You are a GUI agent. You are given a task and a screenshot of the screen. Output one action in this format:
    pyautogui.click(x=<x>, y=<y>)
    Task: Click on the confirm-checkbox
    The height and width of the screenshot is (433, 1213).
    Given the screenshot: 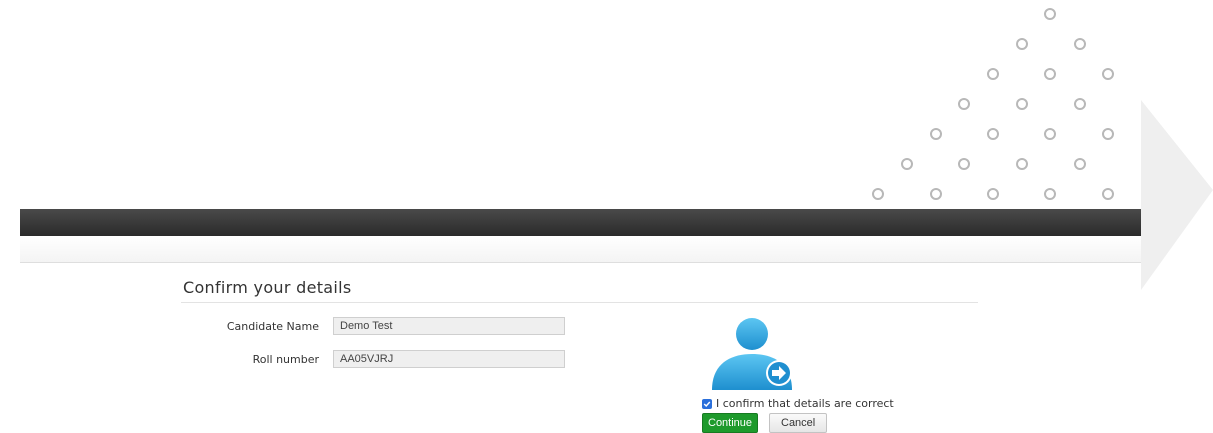 What is the action you would take?
    pyautogui.click(x=707, y=403)
    